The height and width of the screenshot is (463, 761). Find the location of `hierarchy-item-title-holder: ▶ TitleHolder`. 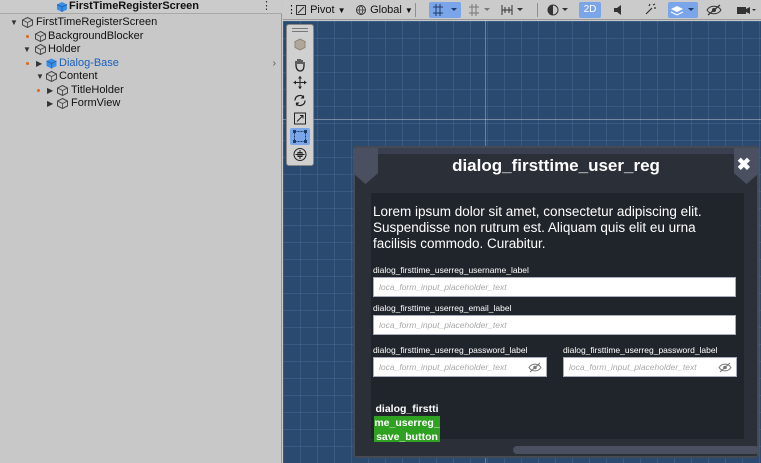

hierarchy-item-title-holder: ▶ TitleHolder is located at coordinates (141, 90).